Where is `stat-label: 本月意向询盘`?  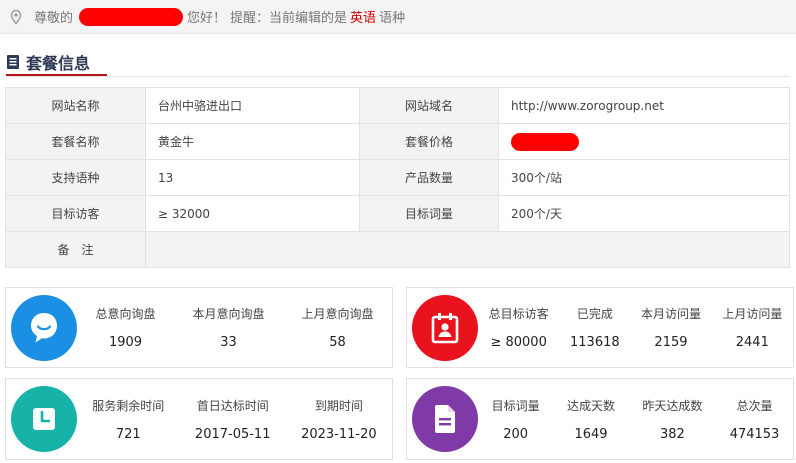 stat-label: 本月意向询盘 is located at coordinates (228, 314).